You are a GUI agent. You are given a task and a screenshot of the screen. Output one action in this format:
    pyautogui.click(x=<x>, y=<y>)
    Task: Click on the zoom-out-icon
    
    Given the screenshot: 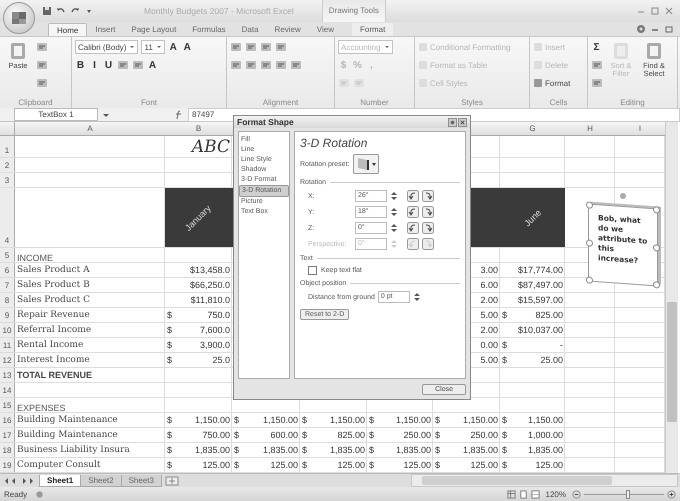 What is the action you would take?
    pyautogui.click(x=576, y=494)
    